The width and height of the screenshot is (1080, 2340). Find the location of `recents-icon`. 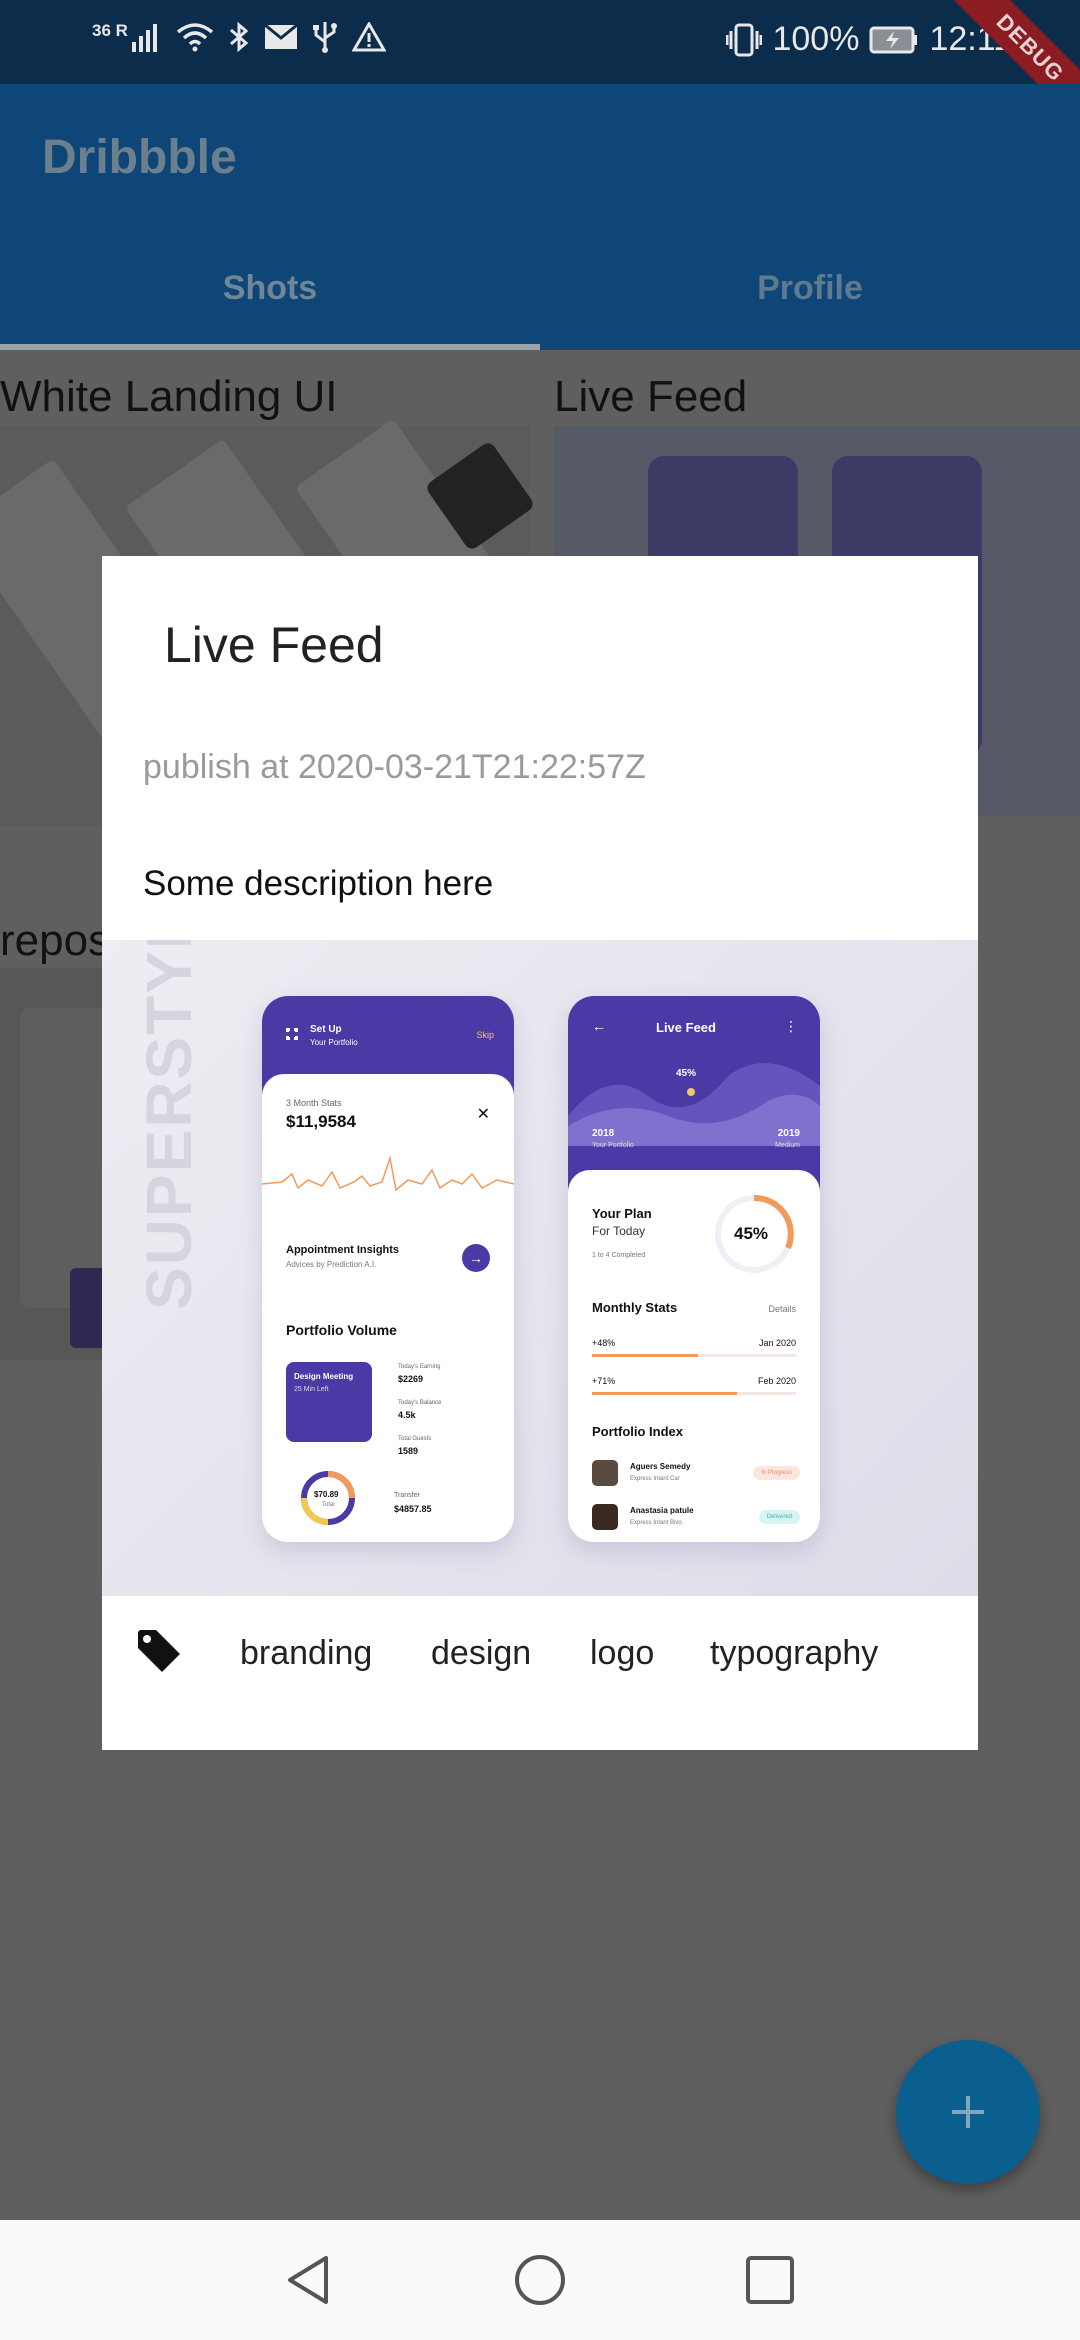

recents-icon is located at coordinates (770, 2280).